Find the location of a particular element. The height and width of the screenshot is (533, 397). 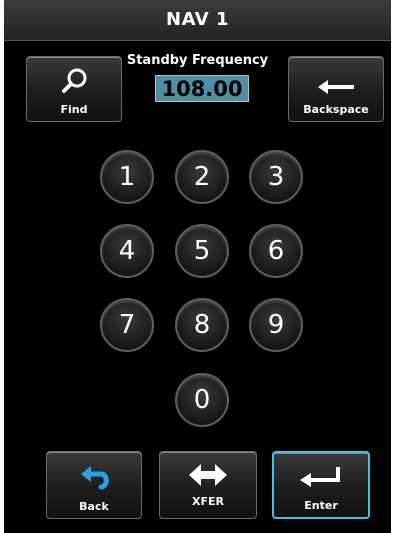

back-button: Back is located at coordinates (94, 485).